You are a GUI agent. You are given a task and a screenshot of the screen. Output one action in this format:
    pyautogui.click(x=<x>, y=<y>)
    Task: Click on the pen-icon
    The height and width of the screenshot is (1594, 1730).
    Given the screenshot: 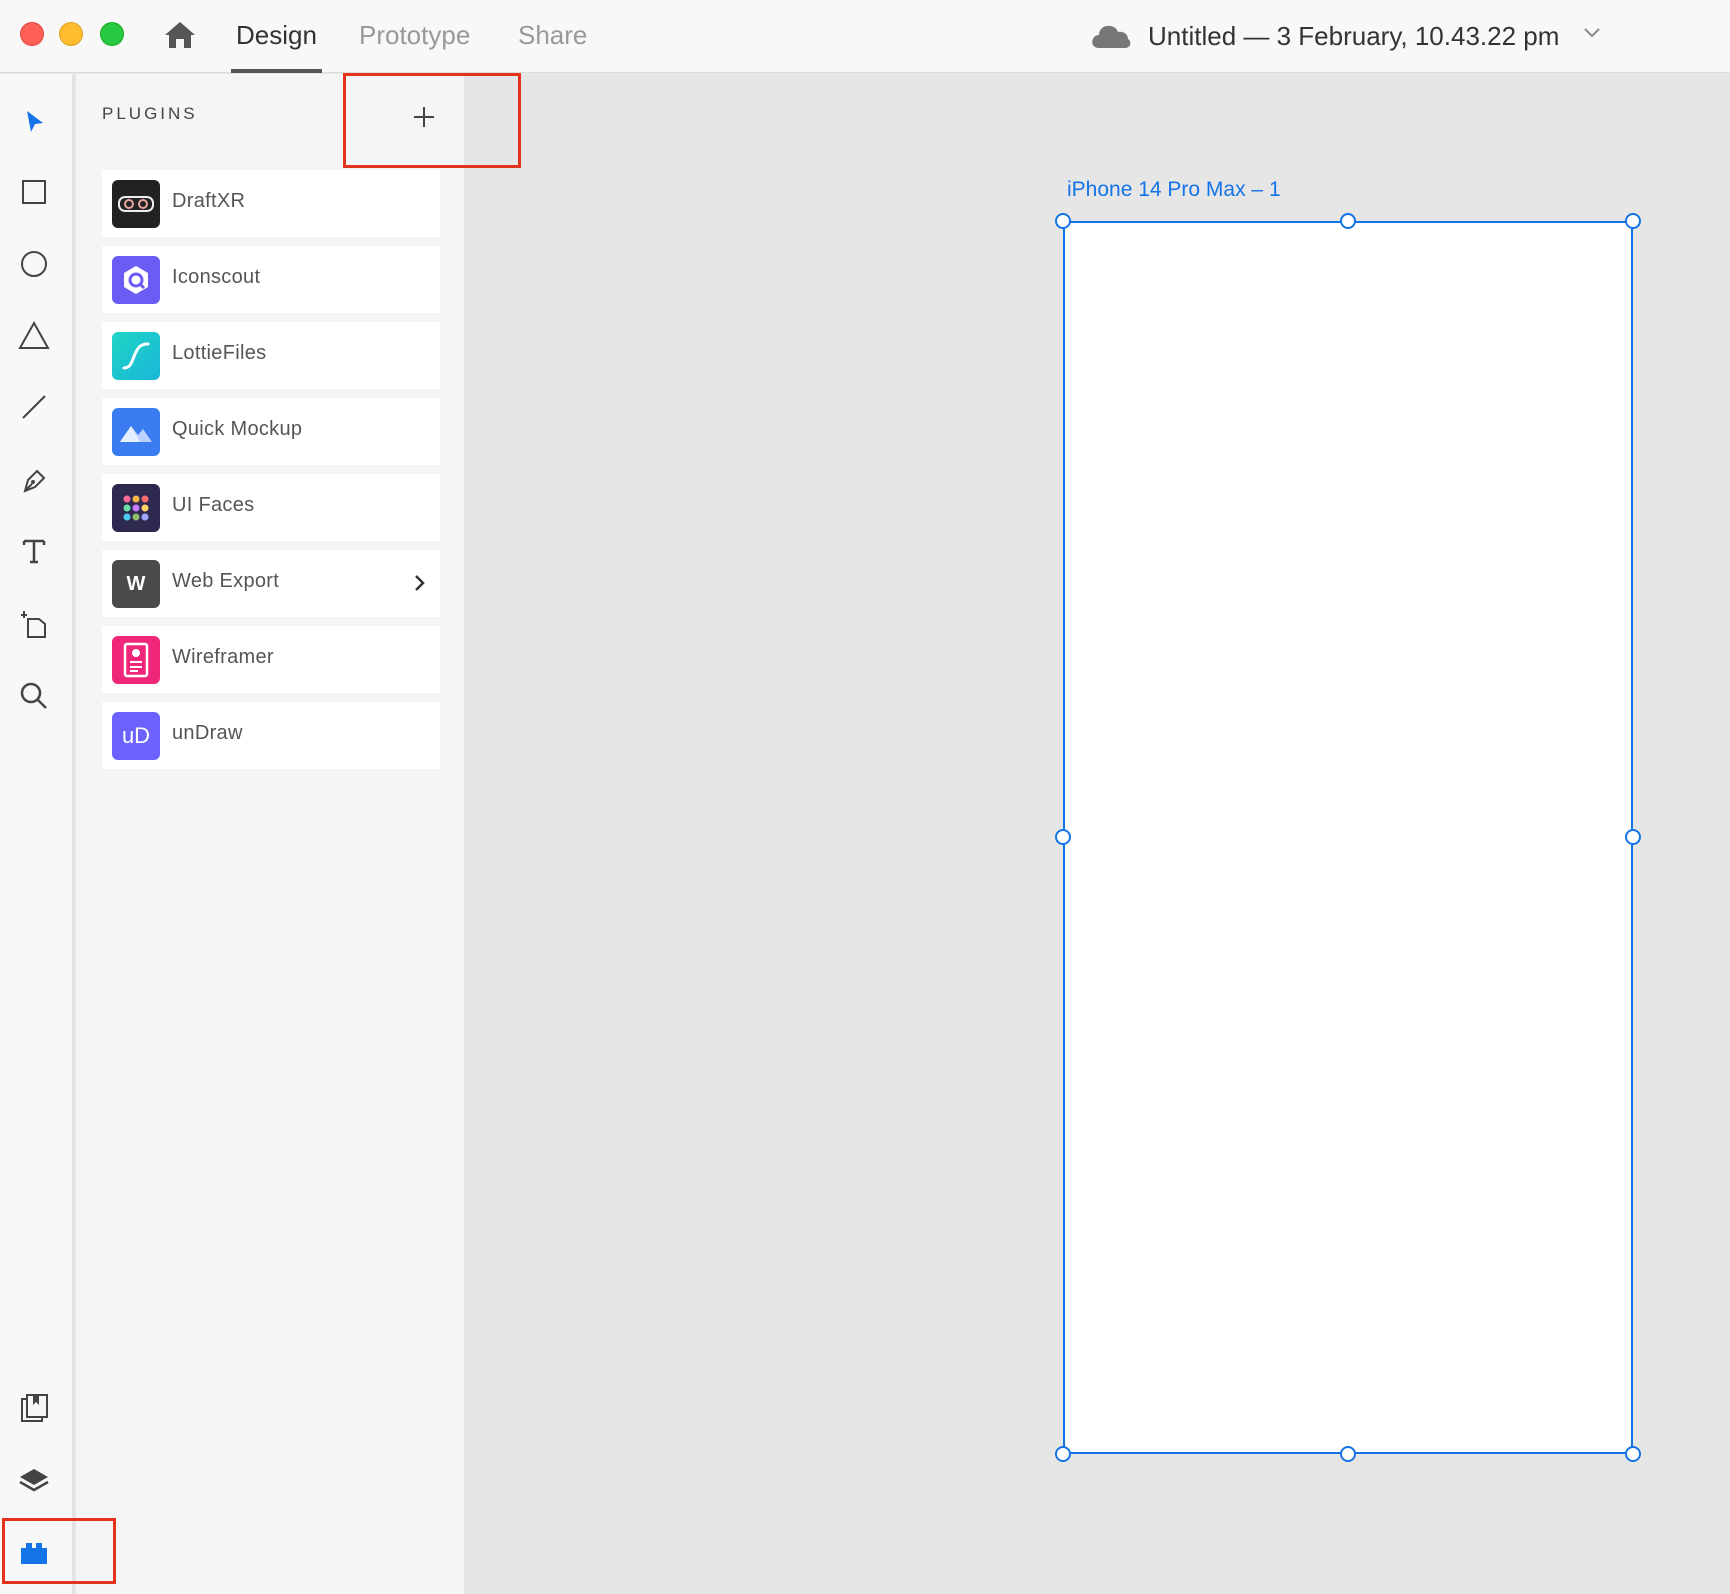 What is the action you would take?
    pyautogui.click(x=34, y=481)
    